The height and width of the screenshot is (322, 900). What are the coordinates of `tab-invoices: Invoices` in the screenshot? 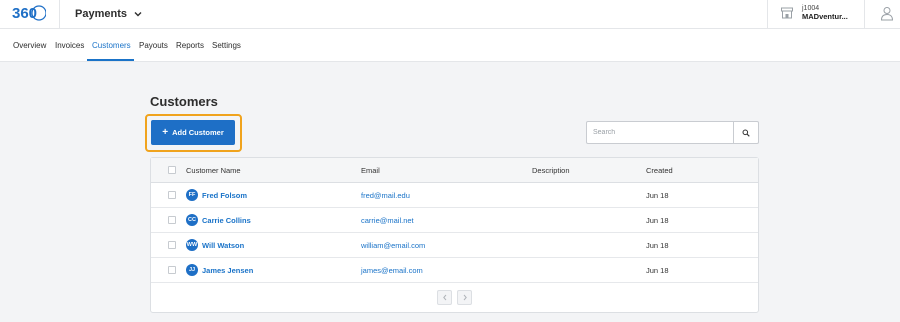 It's located at (69, 45).